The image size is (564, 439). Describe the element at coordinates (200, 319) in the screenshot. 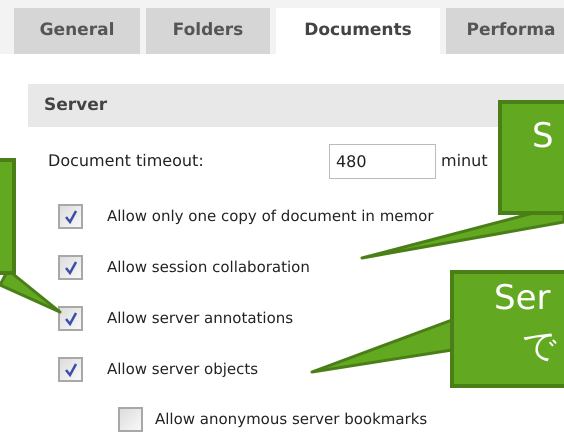

I see `option-label: Allow server annotations` at that location.